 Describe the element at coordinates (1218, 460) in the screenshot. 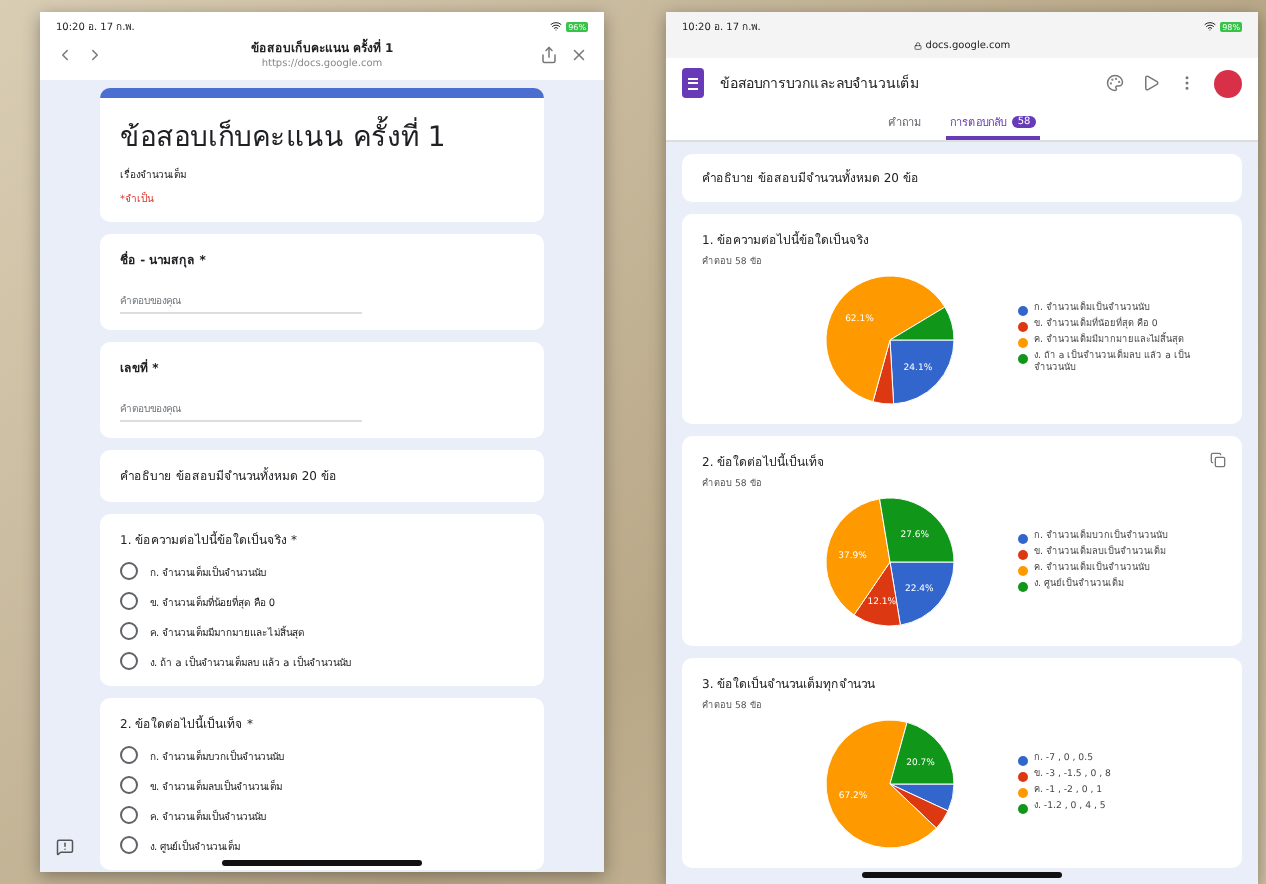

I see `copy-icon` at that location.